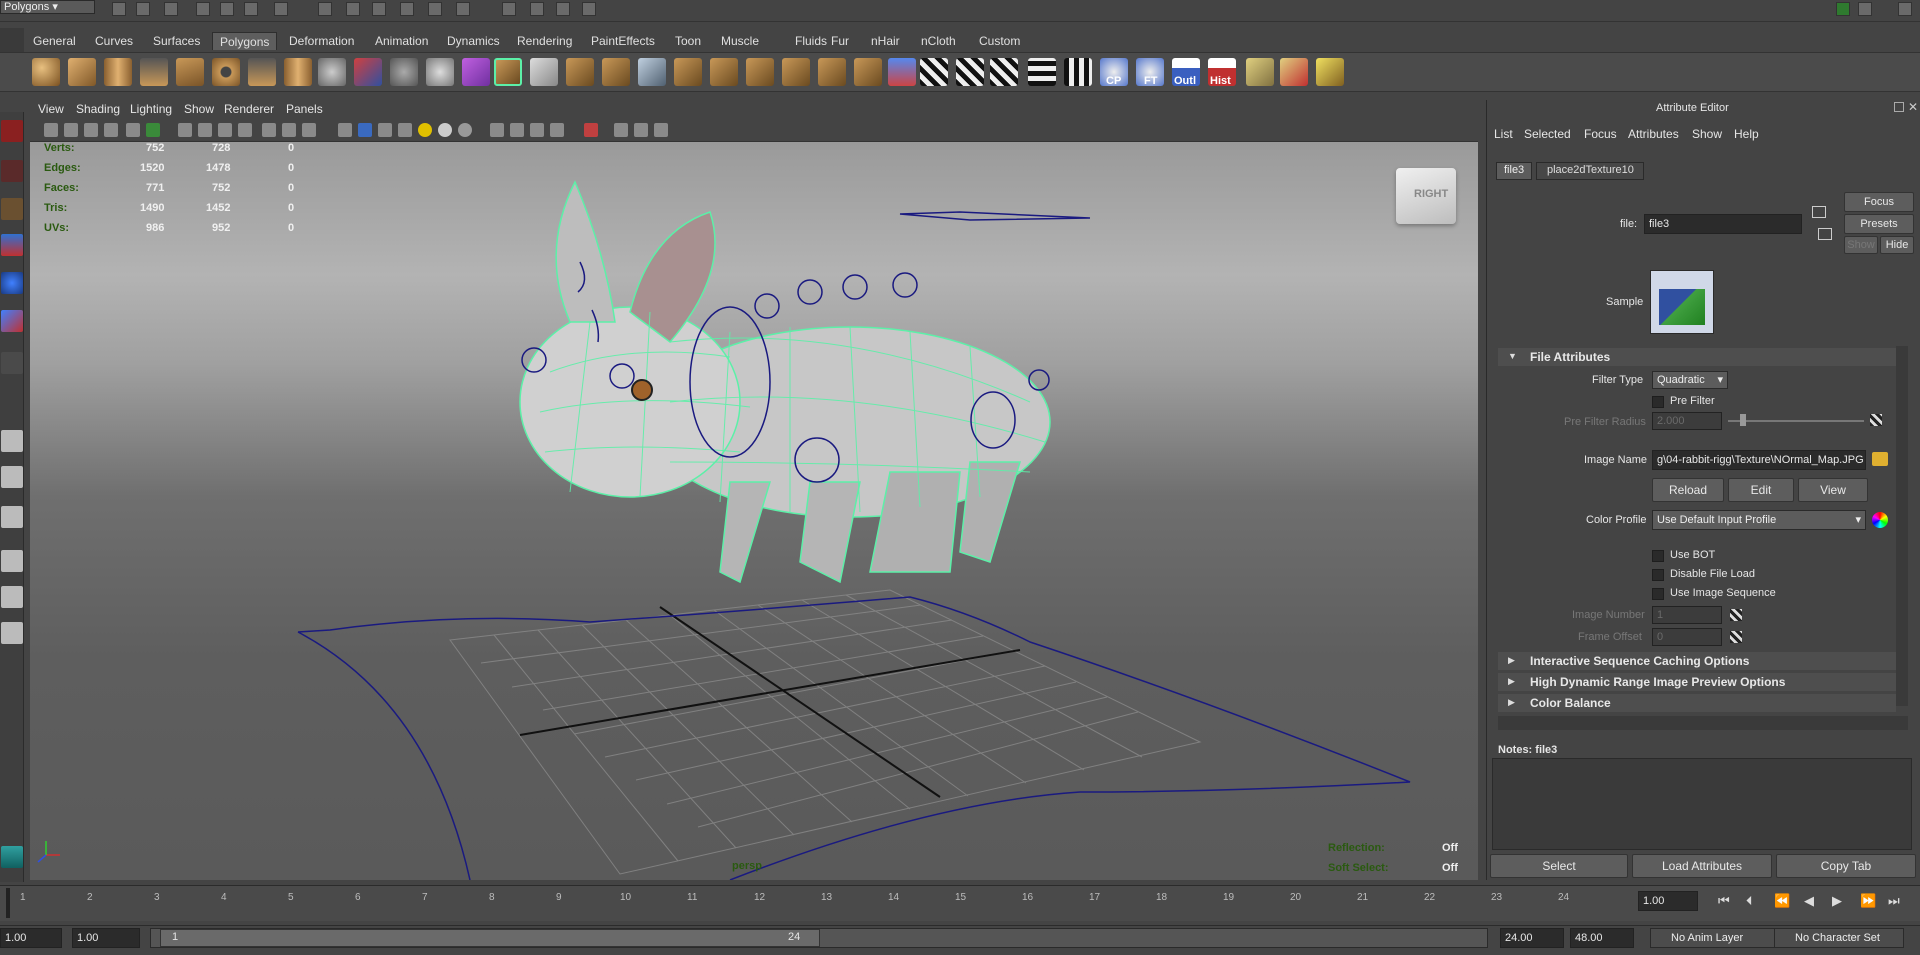 The image size is (1920, 955). I want to click on render-view-icon, so click(509, 9).